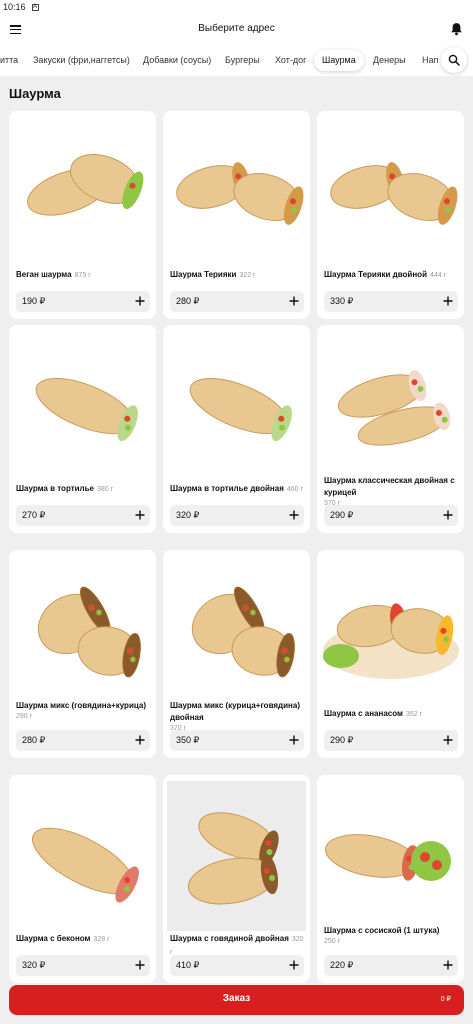 Image resolution: width=473 pixels, height=1024 pixels. I want to click on product-name-text: Шаурма с ананасом, so click(363, 713).